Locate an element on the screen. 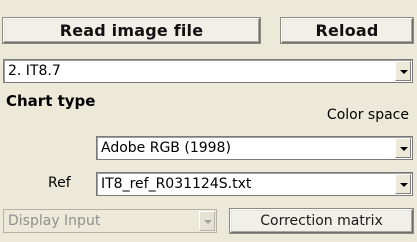  read-image-file-button: Read image file is located at coordinates (131, 30).